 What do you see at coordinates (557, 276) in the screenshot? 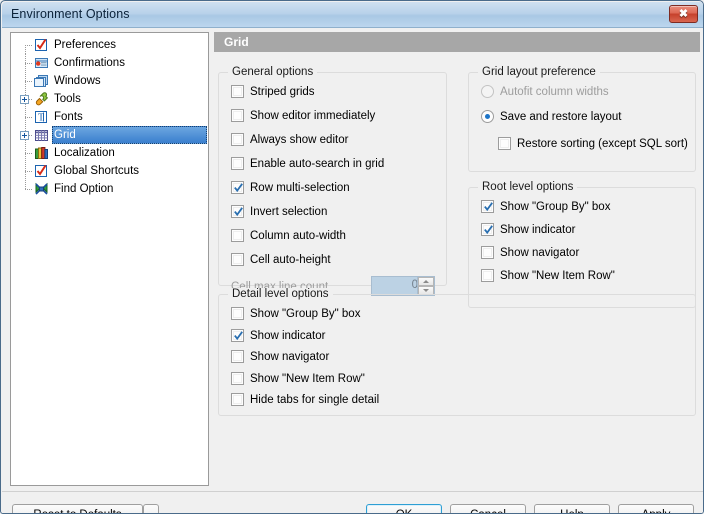
I see `checkbox-root-show-new-item-row-label: Show "New Item Row"` at bounding box center [557, 276].